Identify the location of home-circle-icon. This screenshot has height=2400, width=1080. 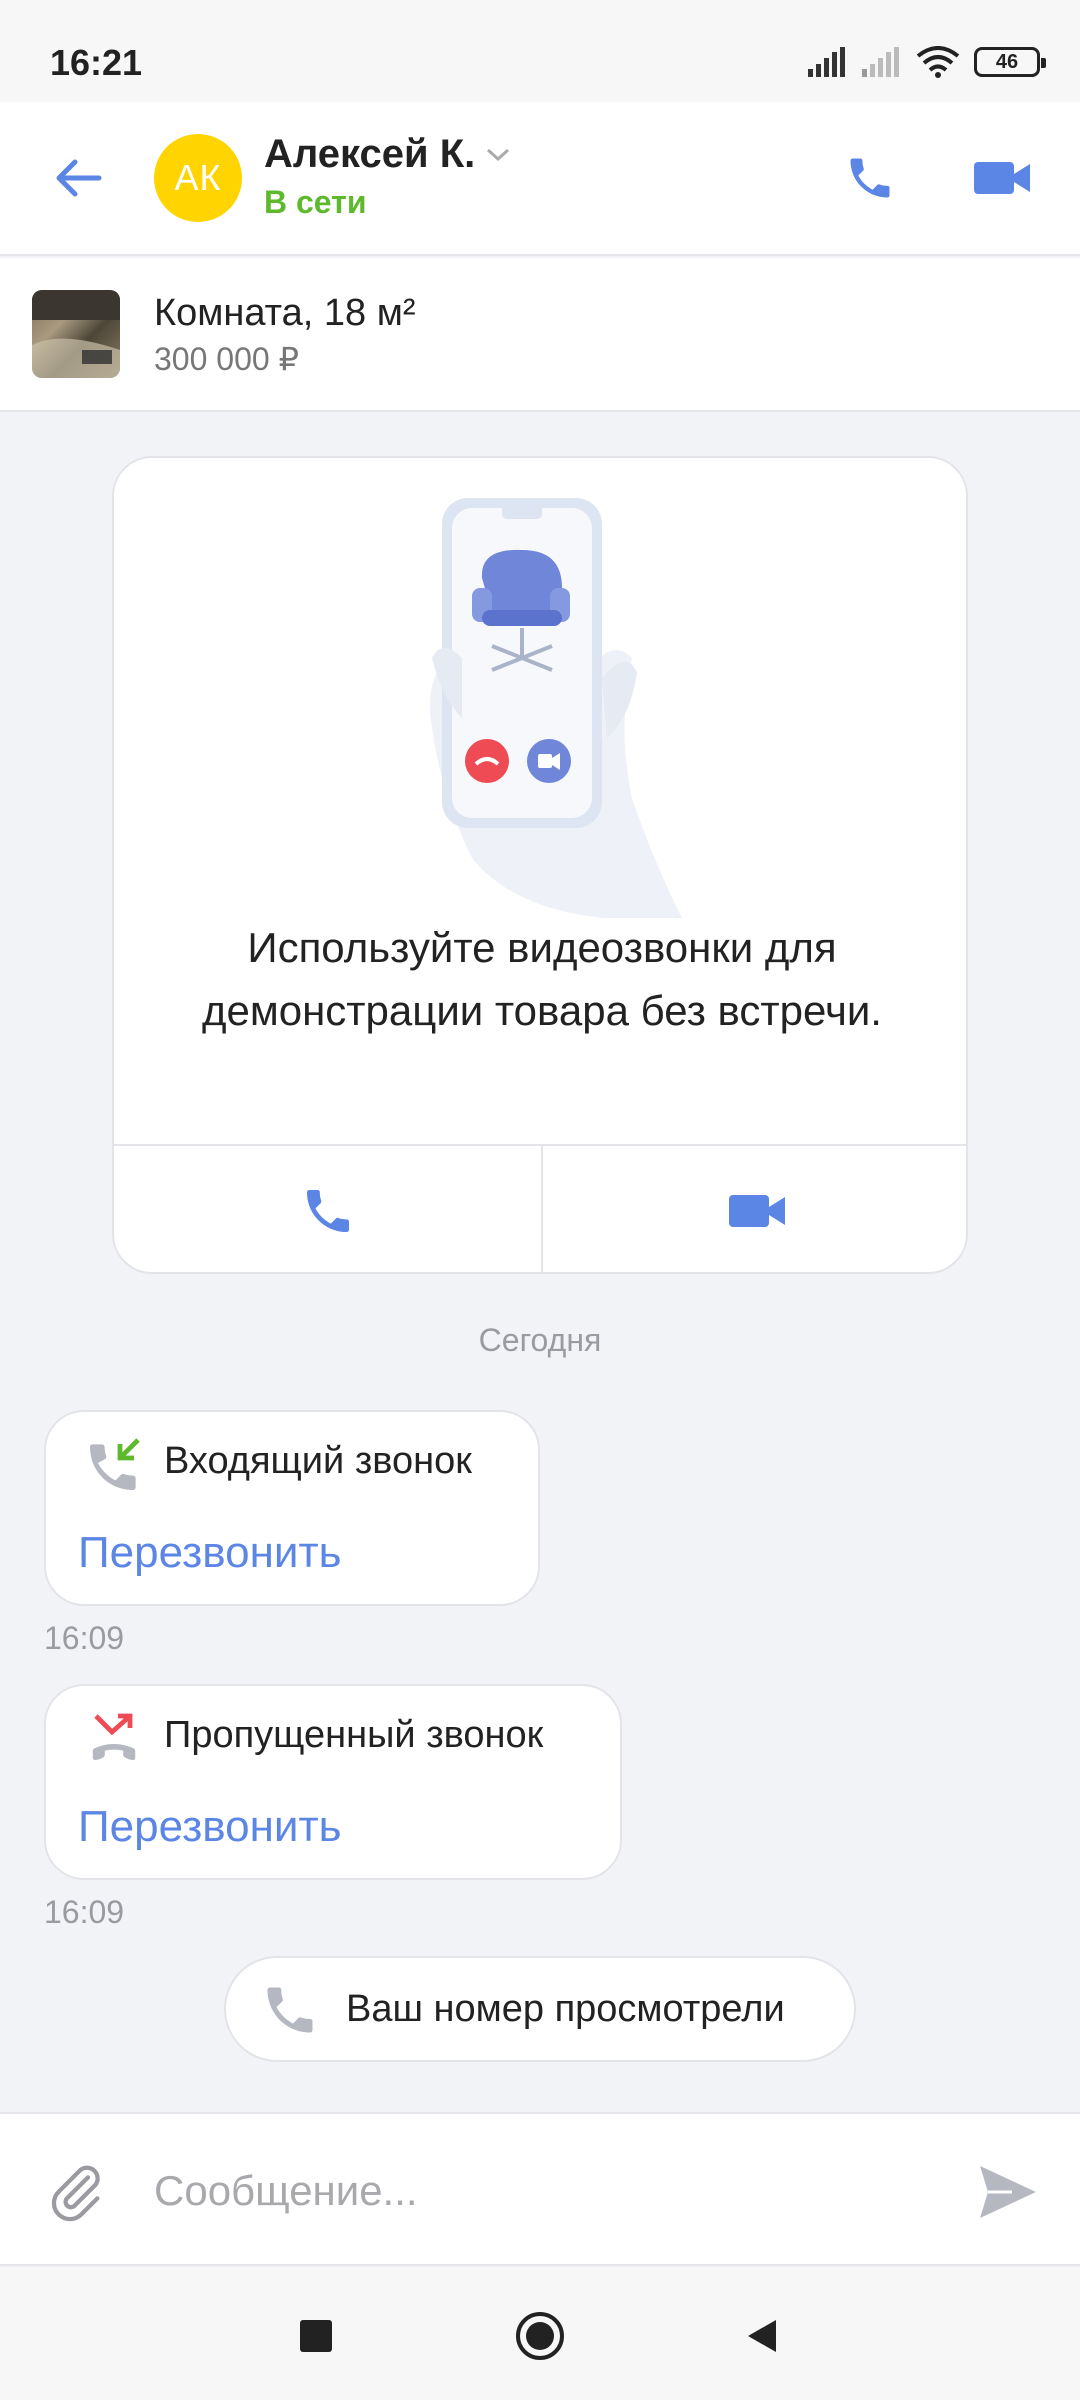
(540, 2336).